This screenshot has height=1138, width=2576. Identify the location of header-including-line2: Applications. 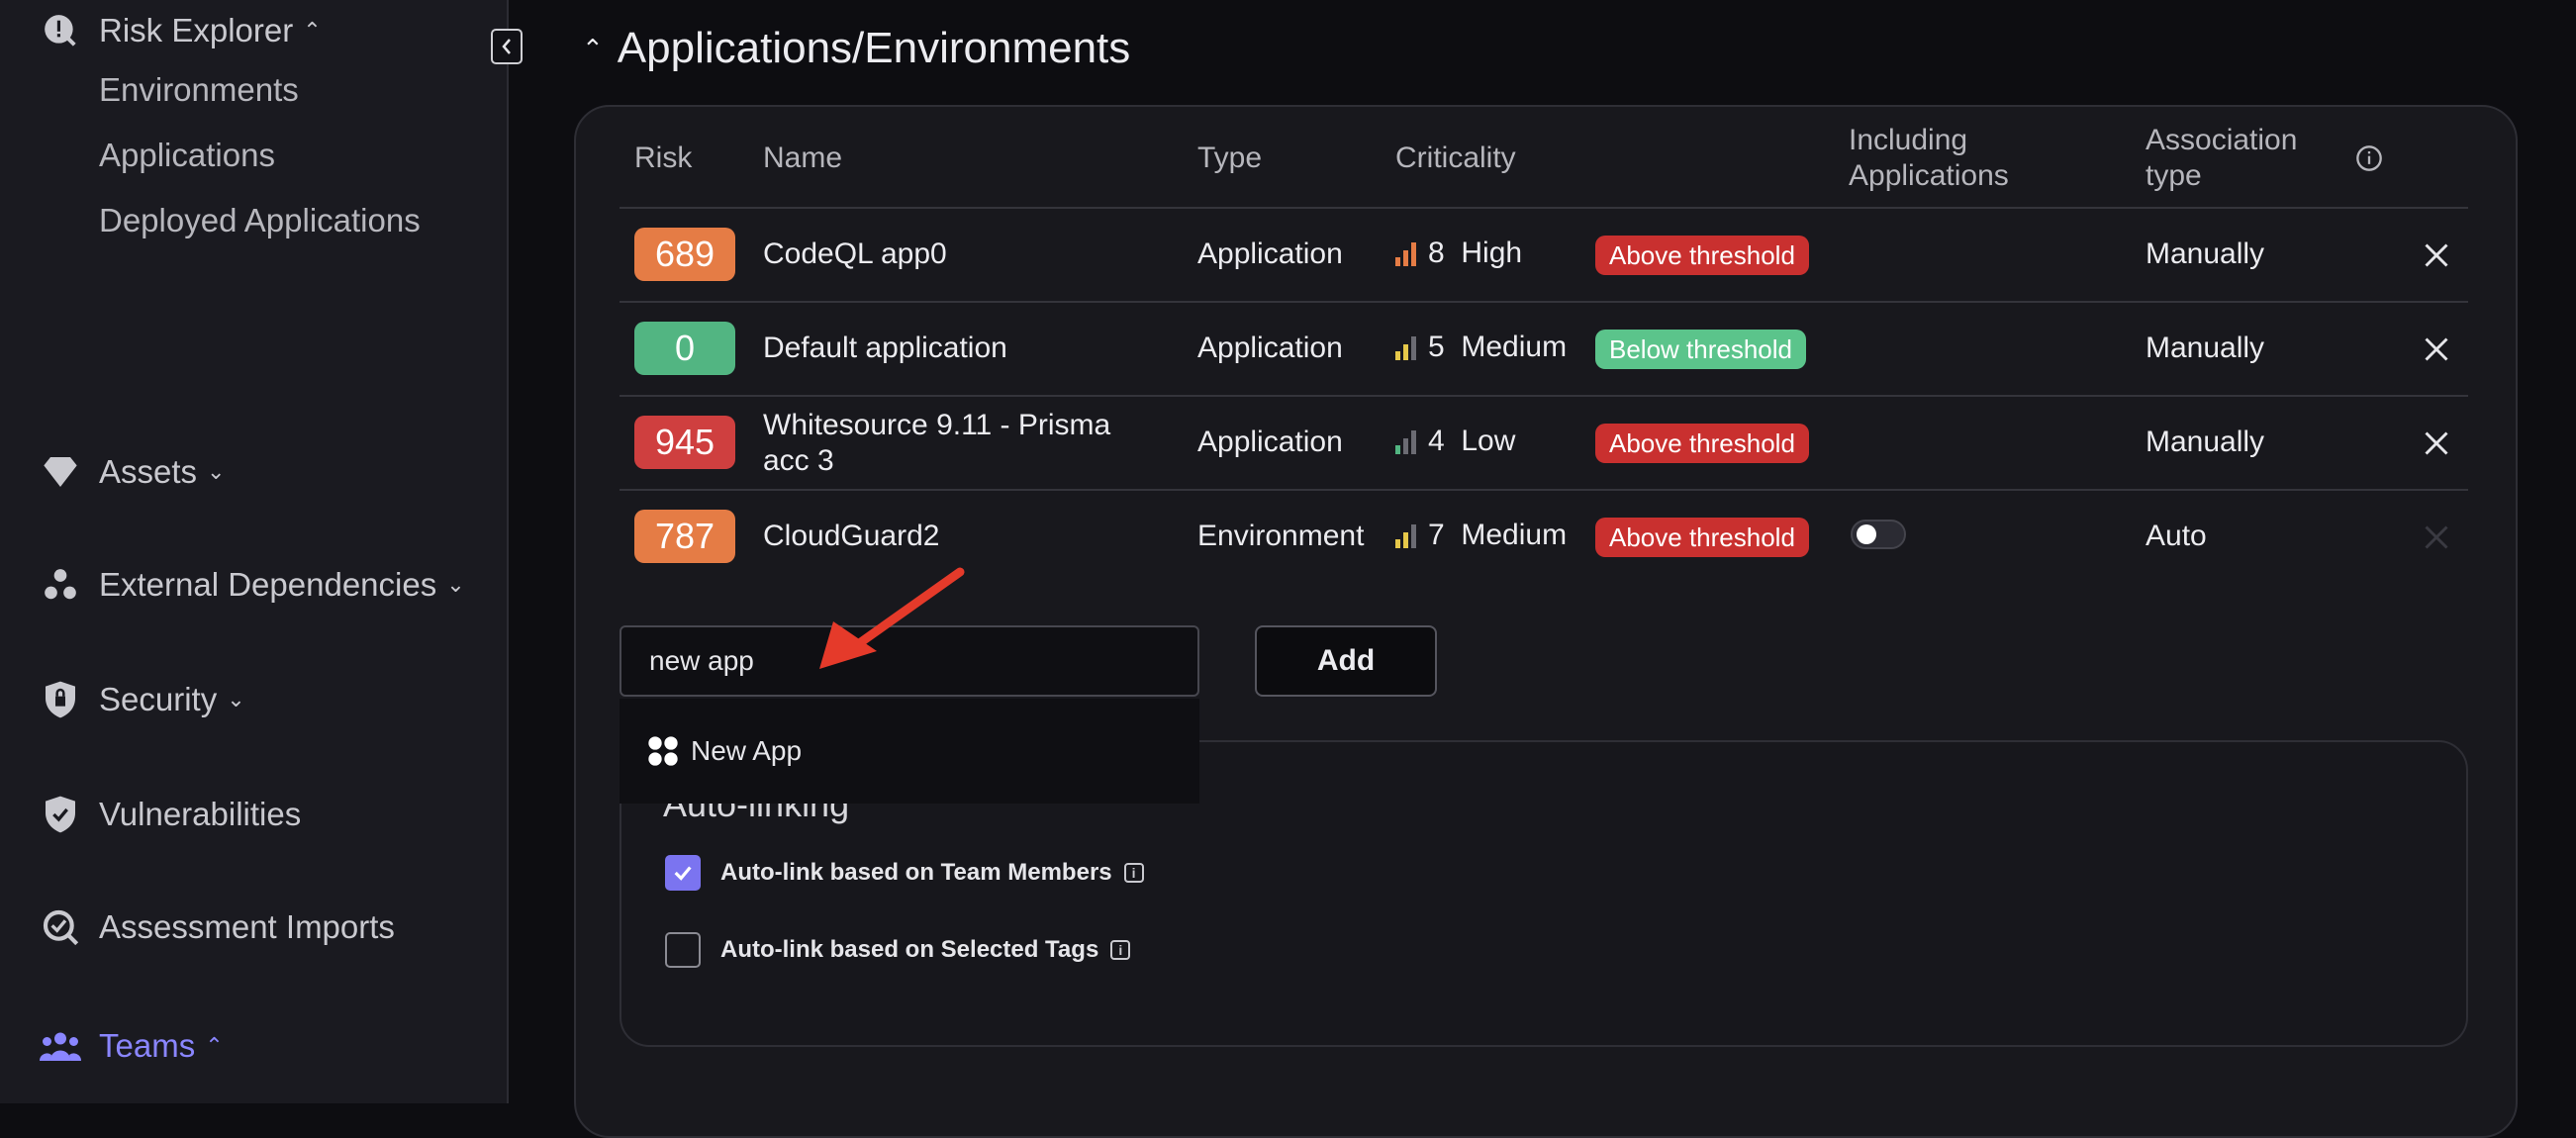
(1929, 175).